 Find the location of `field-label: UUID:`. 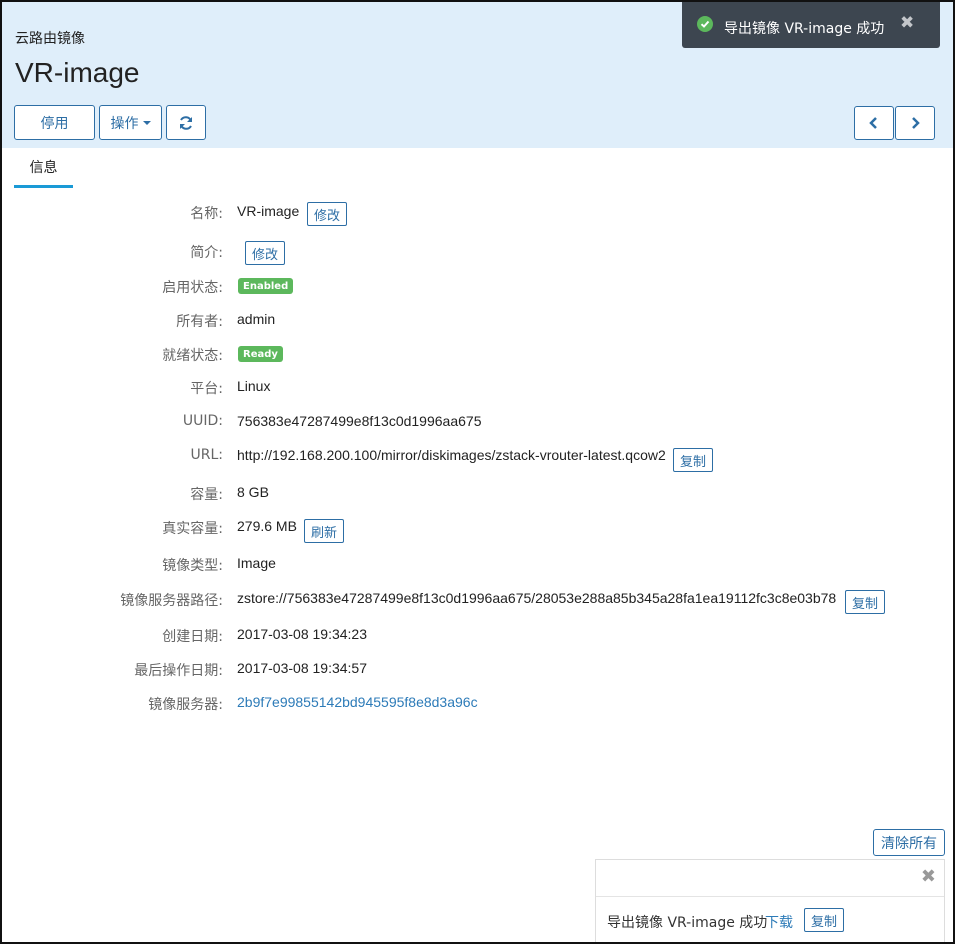

field-label: UUID: is located at coordinates (202, 421).